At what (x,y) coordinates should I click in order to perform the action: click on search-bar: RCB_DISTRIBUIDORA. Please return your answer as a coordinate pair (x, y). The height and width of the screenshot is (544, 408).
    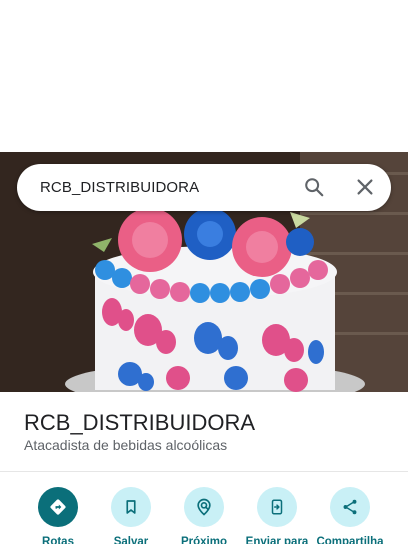
    Looking at the image, I should click on (204, 187).